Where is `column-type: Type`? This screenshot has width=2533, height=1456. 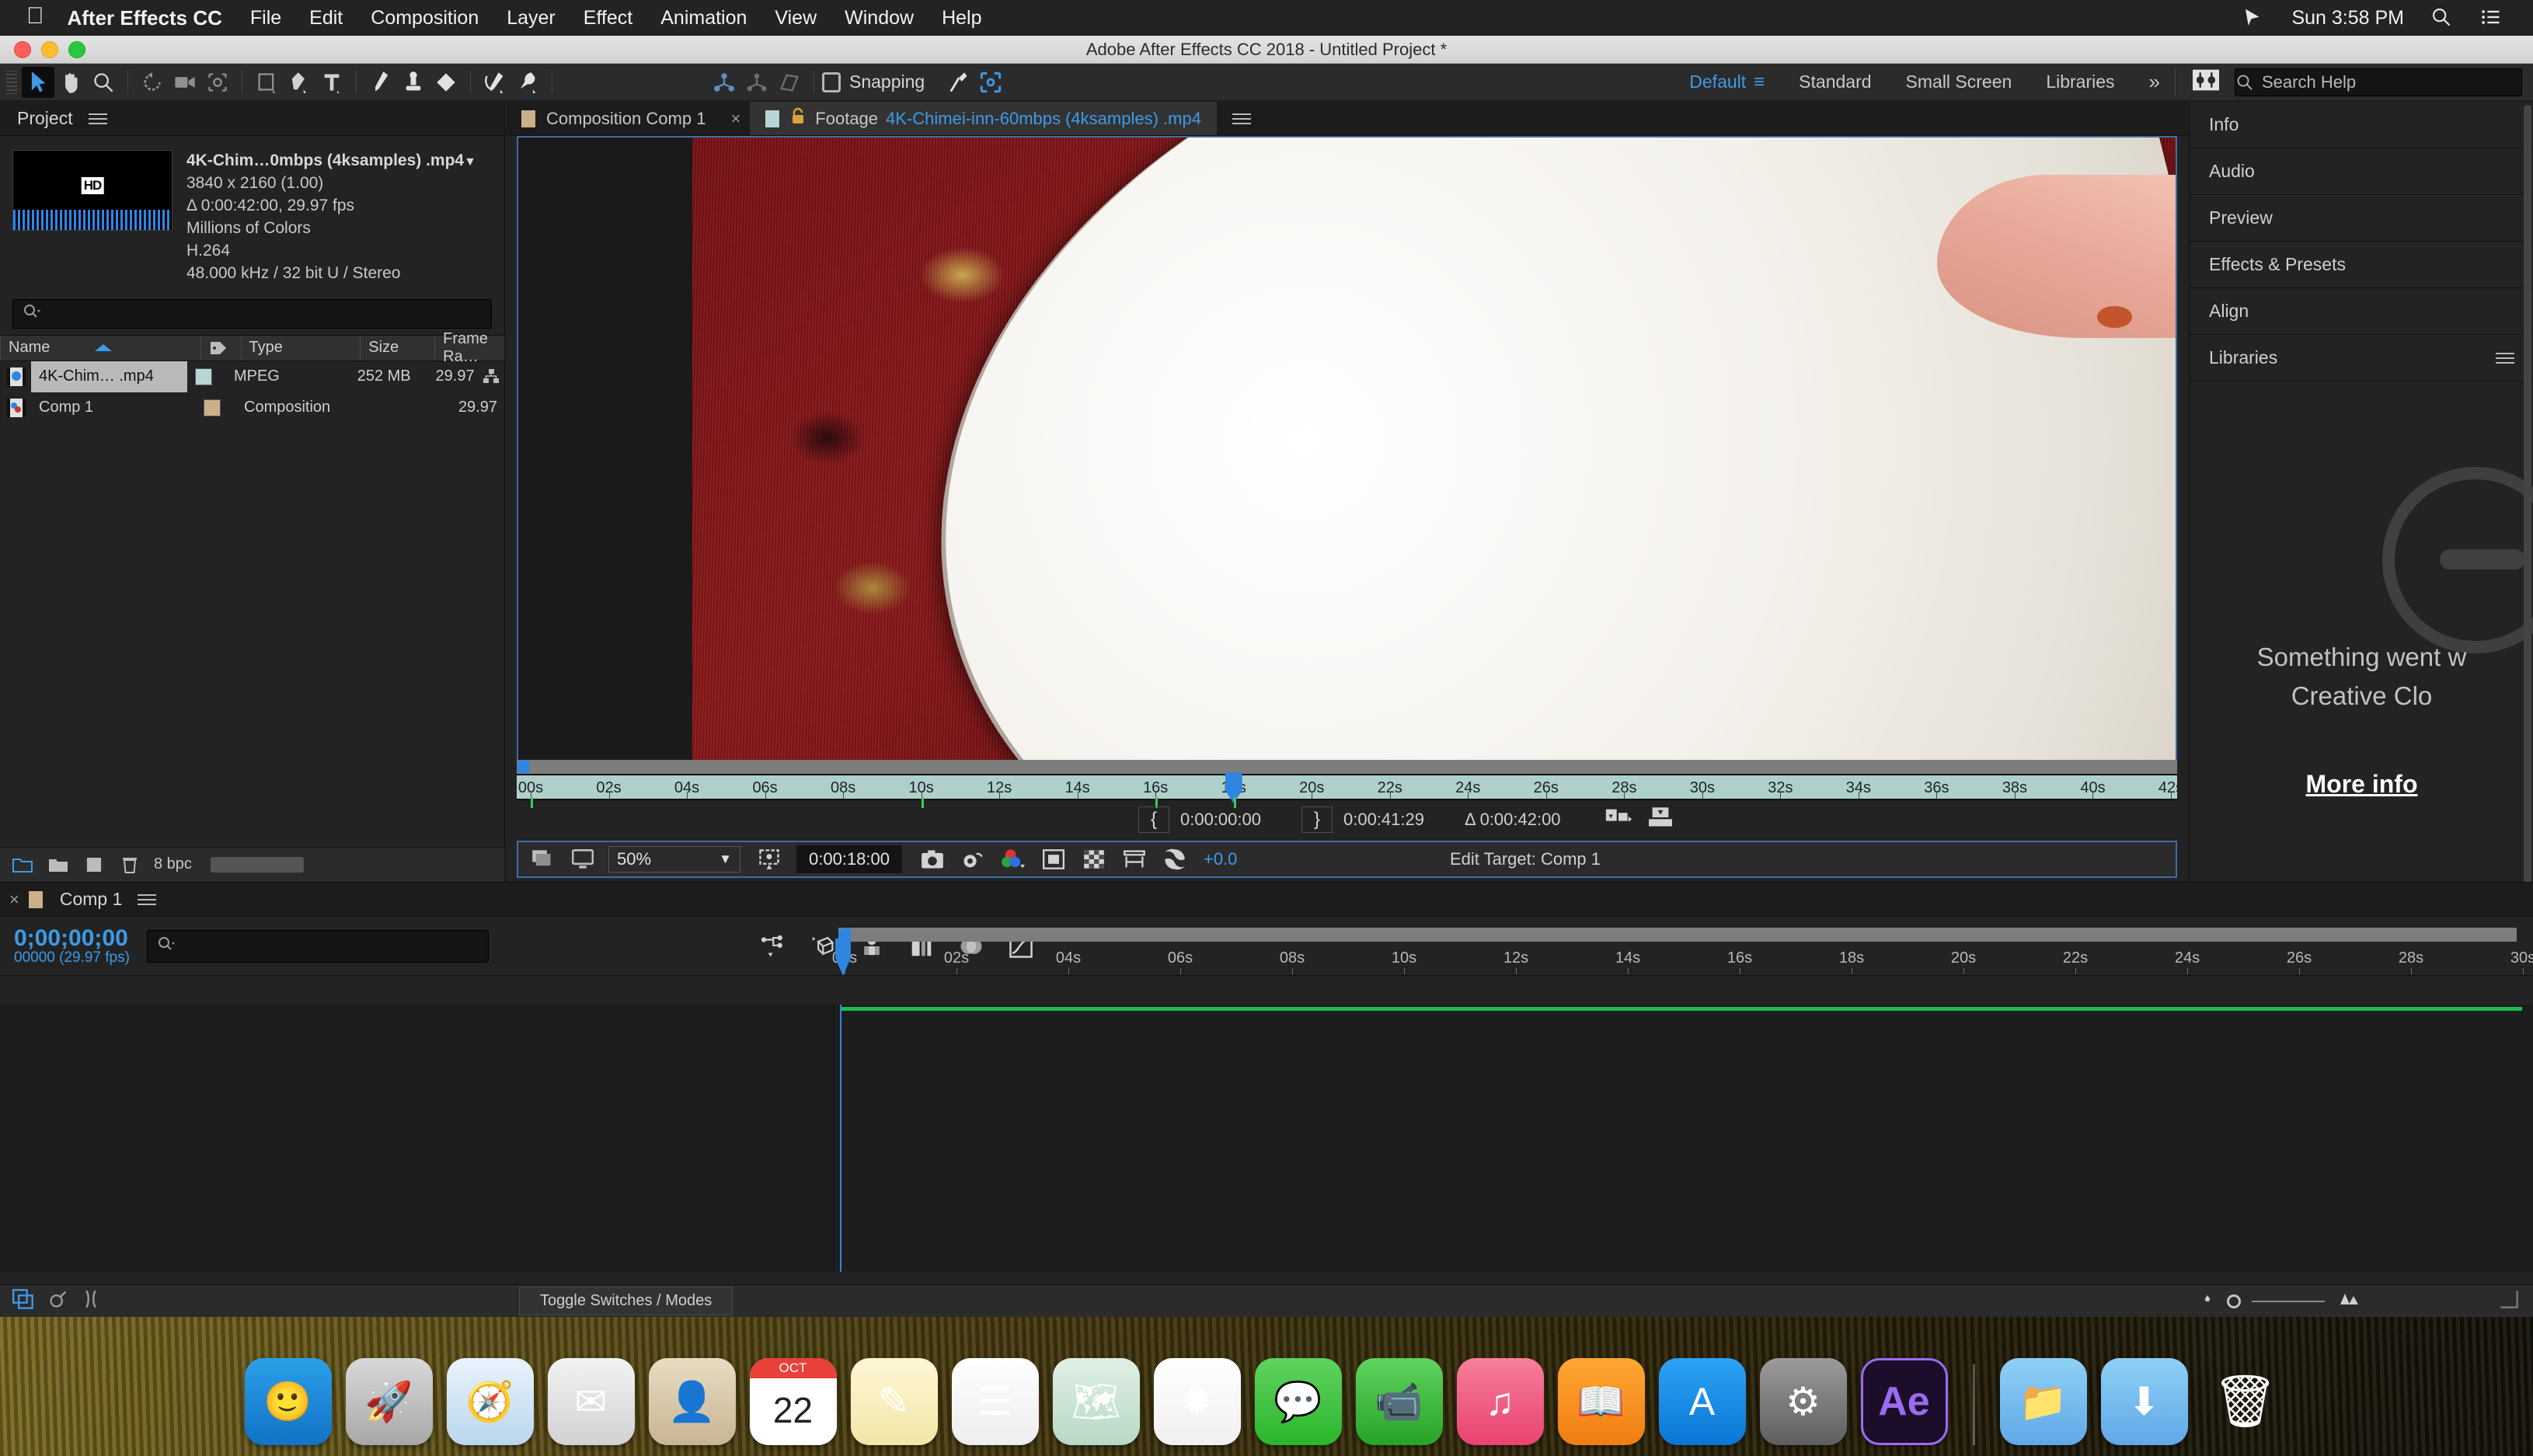
column-type: Type is located at coordinates (300, 348).